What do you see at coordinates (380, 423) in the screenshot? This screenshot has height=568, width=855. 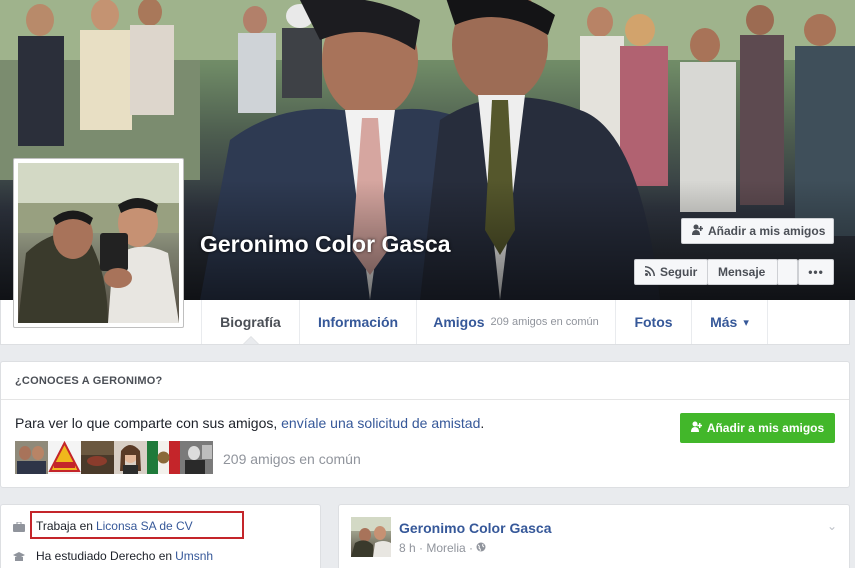 I see `send-request-link: envíale una solicitud de amistad` at bounding box center [380, 423].